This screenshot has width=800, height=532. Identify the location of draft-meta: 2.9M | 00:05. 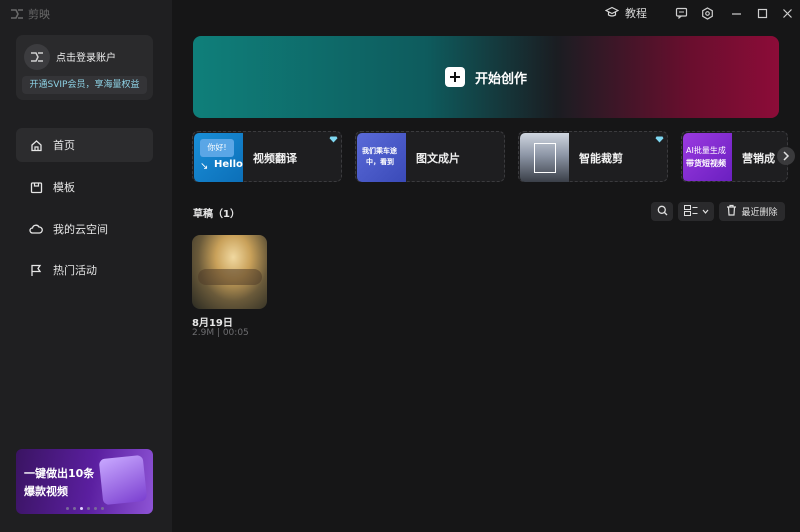
(220, 333).